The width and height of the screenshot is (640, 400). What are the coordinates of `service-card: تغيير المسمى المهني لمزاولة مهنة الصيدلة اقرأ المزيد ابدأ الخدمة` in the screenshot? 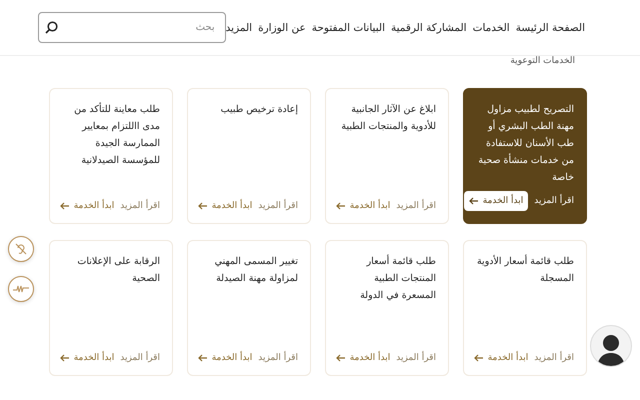 It's located at (249, 308).